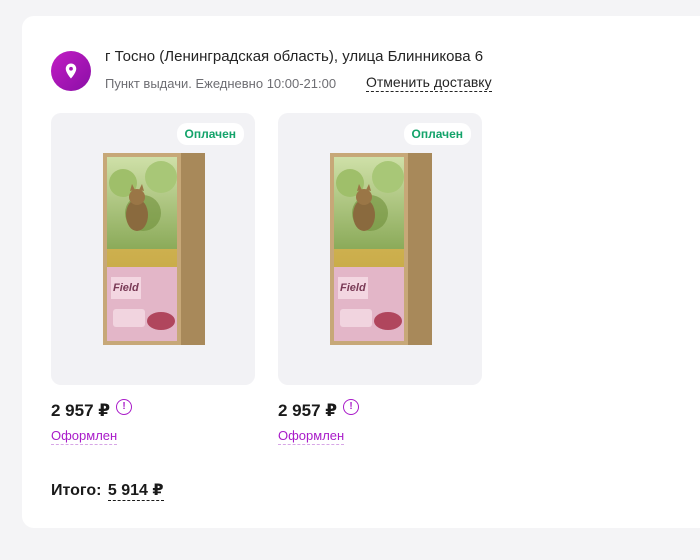 This screenshot has height=560, width=700. Describe the element at coordinates (76, 490) in the screenshot. I see `total-label: Итого:` at that location.